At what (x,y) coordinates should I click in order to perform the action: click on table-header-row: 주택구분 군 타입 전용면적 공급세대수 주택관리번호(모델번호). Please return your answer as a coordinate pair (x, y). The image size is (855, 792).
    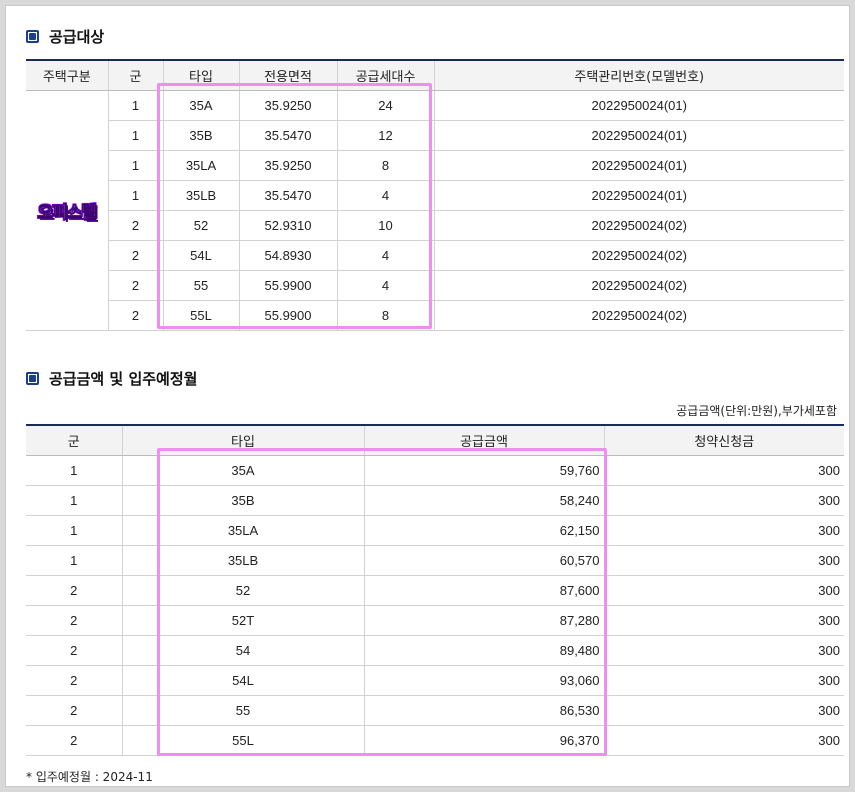
    Looking at the image, I should click on (435, 75).